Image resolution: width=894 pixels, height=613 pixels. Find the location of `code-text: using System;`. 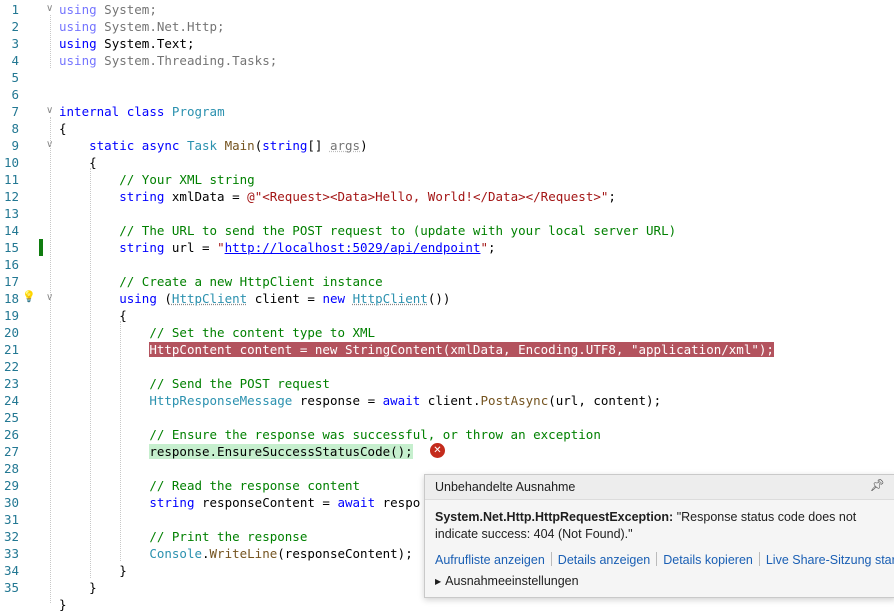

code-text: using System; is located at coordinates (108, 9).